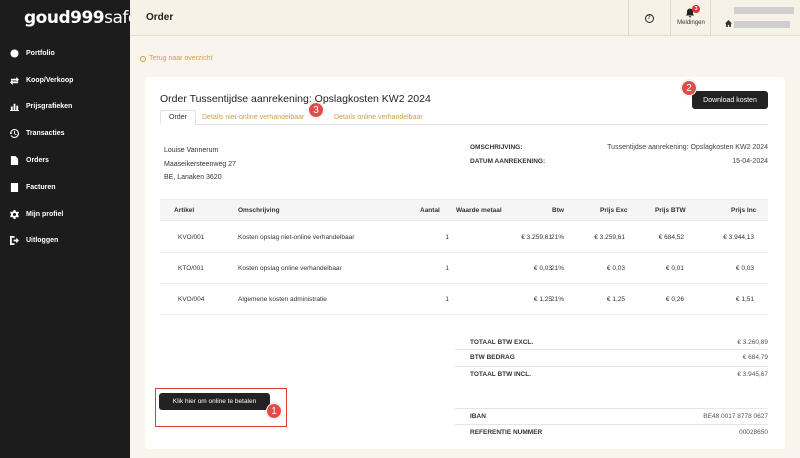 Image resolution: width=800 pixels, height=458 pixels. What do you see at coordinates (14, 106) in the screenshot?
I see `chart-icon` at bounding box center [14, 106].